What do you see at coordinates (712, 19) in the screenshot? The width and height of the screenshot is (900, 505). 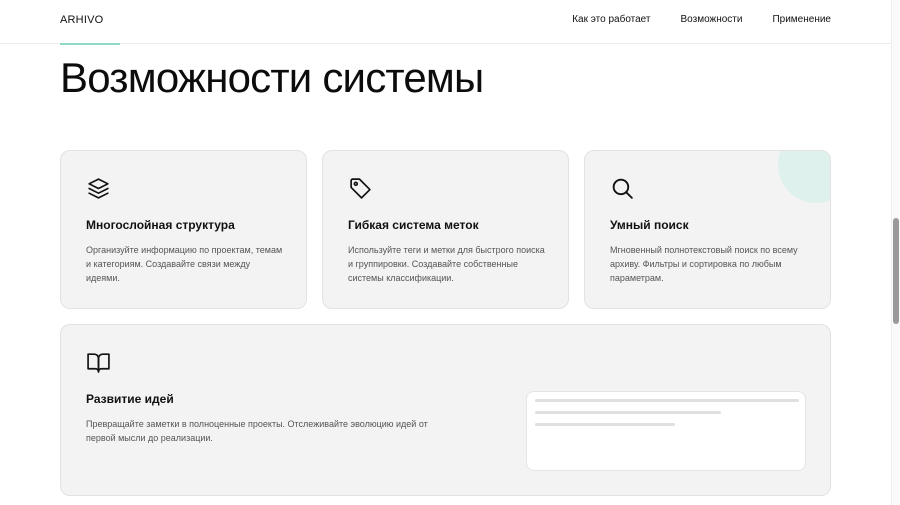 I see `nav-link-features: Возможности` at bounding box center [712, 19].